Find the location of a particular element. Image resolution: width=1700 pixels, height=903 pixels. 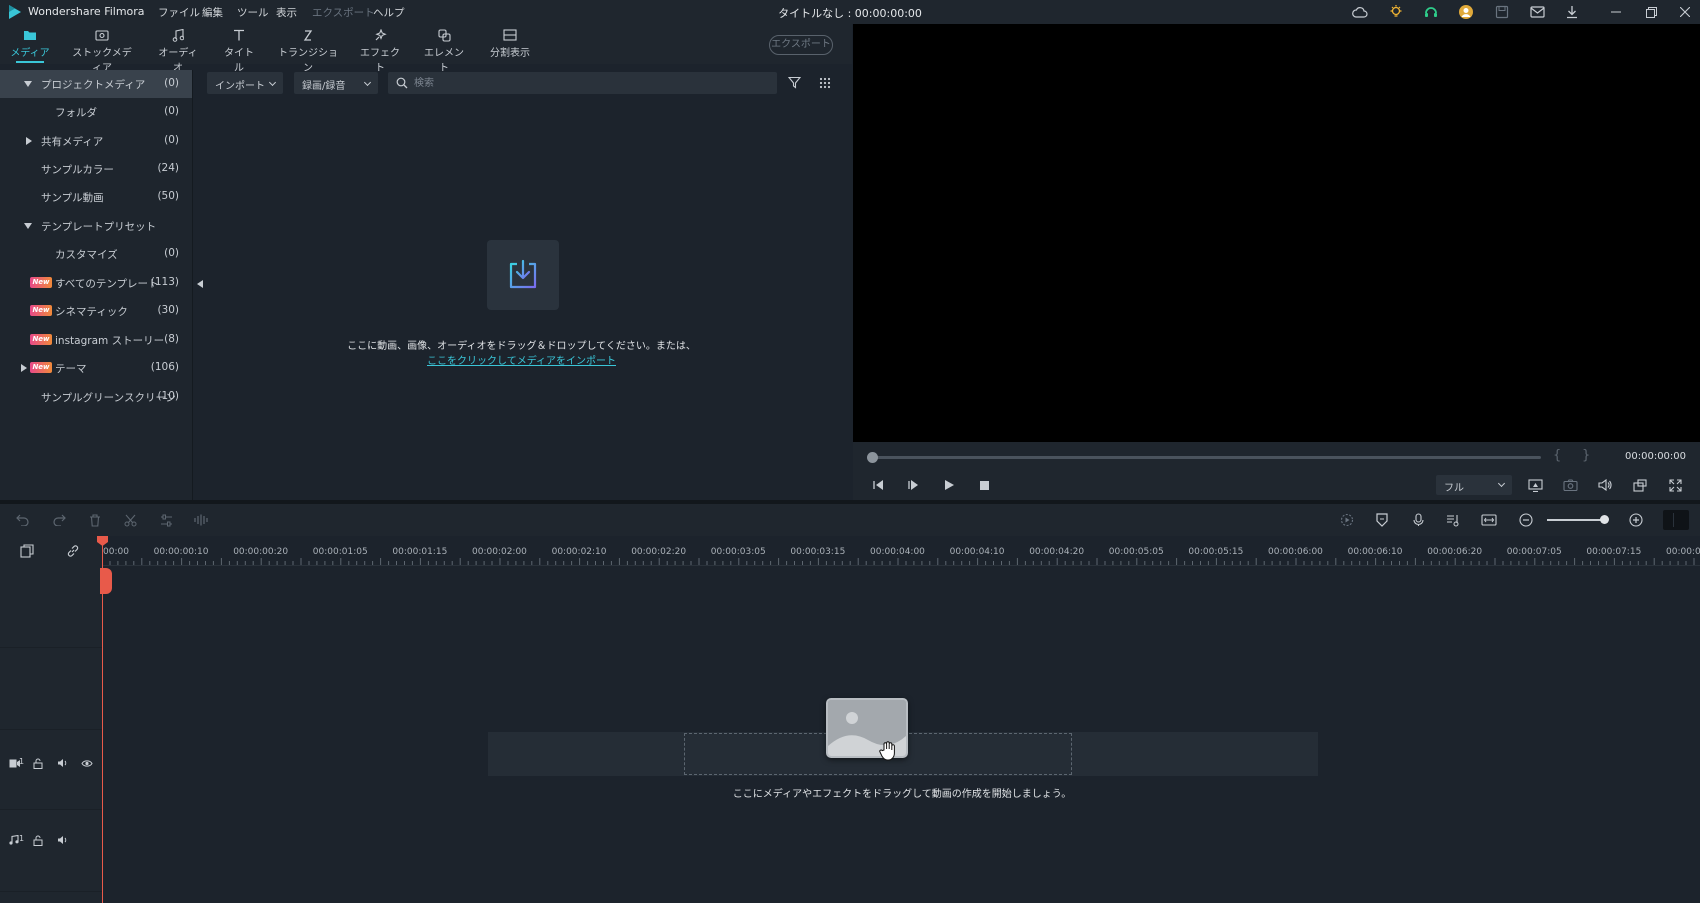

filter-icon is located at coordinates (794, 84).